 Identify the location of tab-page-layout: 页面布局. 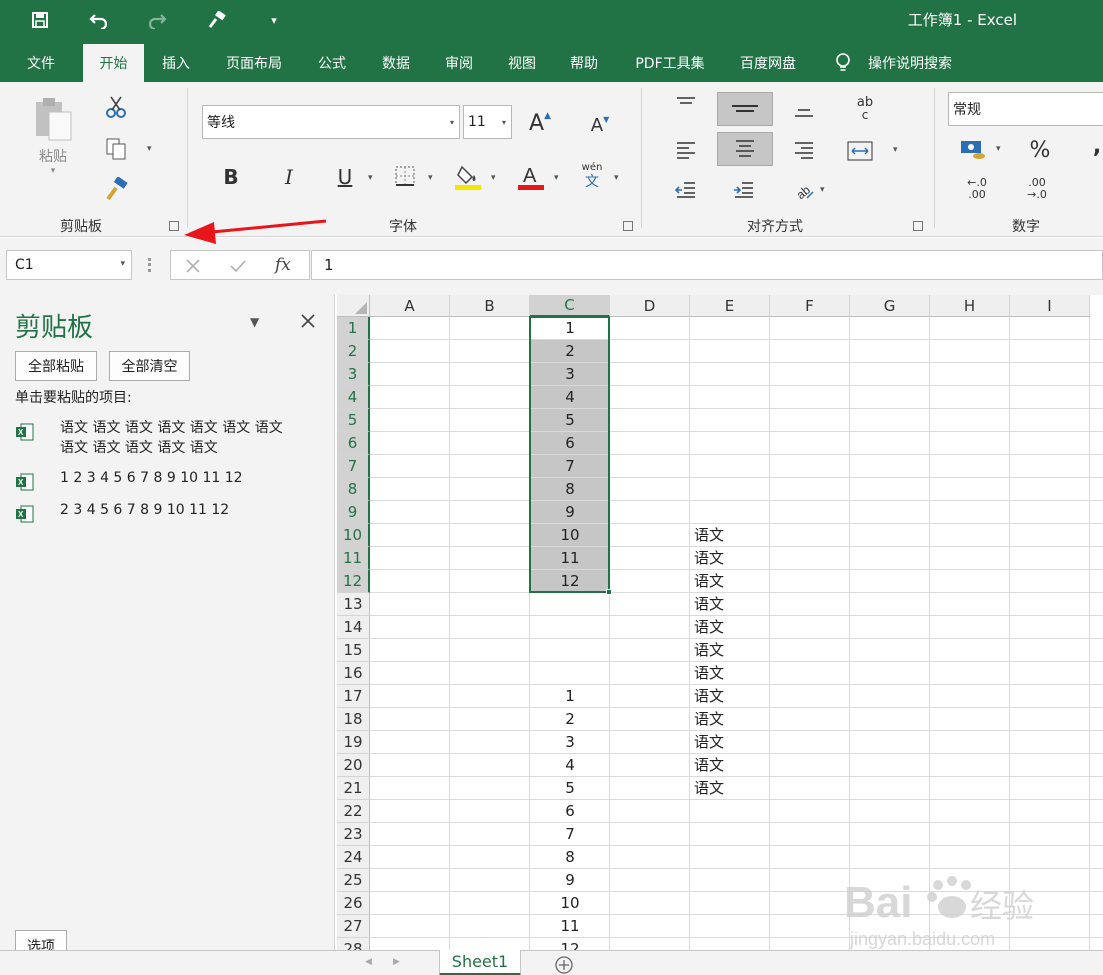
(254, 63).